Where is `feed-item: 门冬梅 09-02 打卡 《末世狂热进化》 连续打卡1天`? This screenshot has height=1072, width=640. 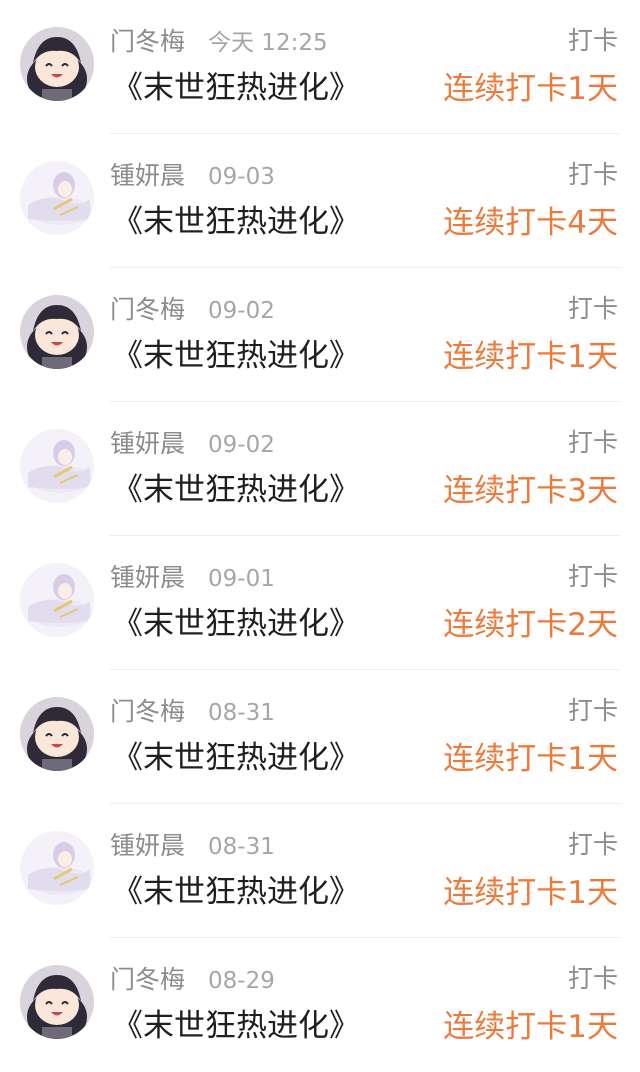 feed-item: 门冬梅 09-02 打卡 《末世狂热进化》 连续打卡1天 is located at coordinates (320, 335).